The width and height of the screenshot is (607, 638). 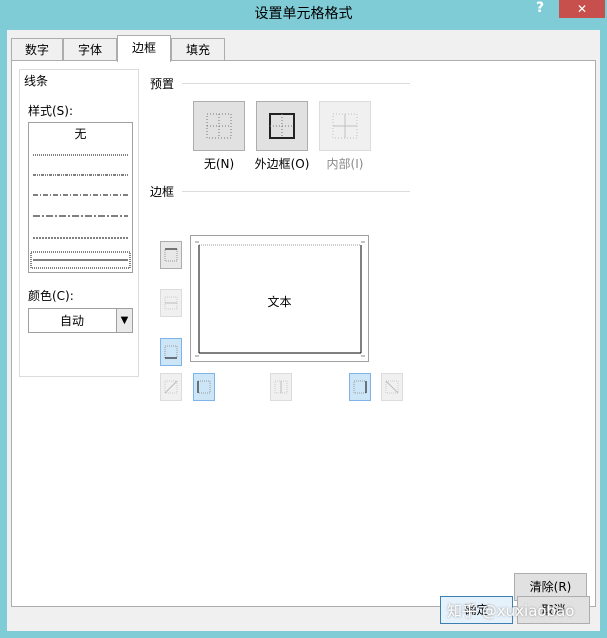 I want to click on tab-fill: 填充, so click(x=198, y=49).